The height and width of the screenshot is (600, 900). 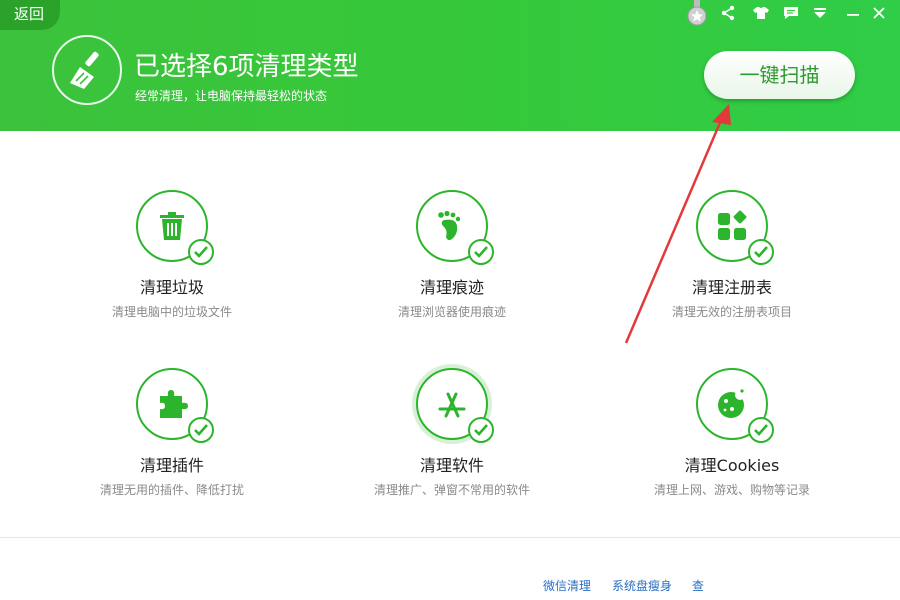 I want to click on share-icon, so click(x=728, y=13).